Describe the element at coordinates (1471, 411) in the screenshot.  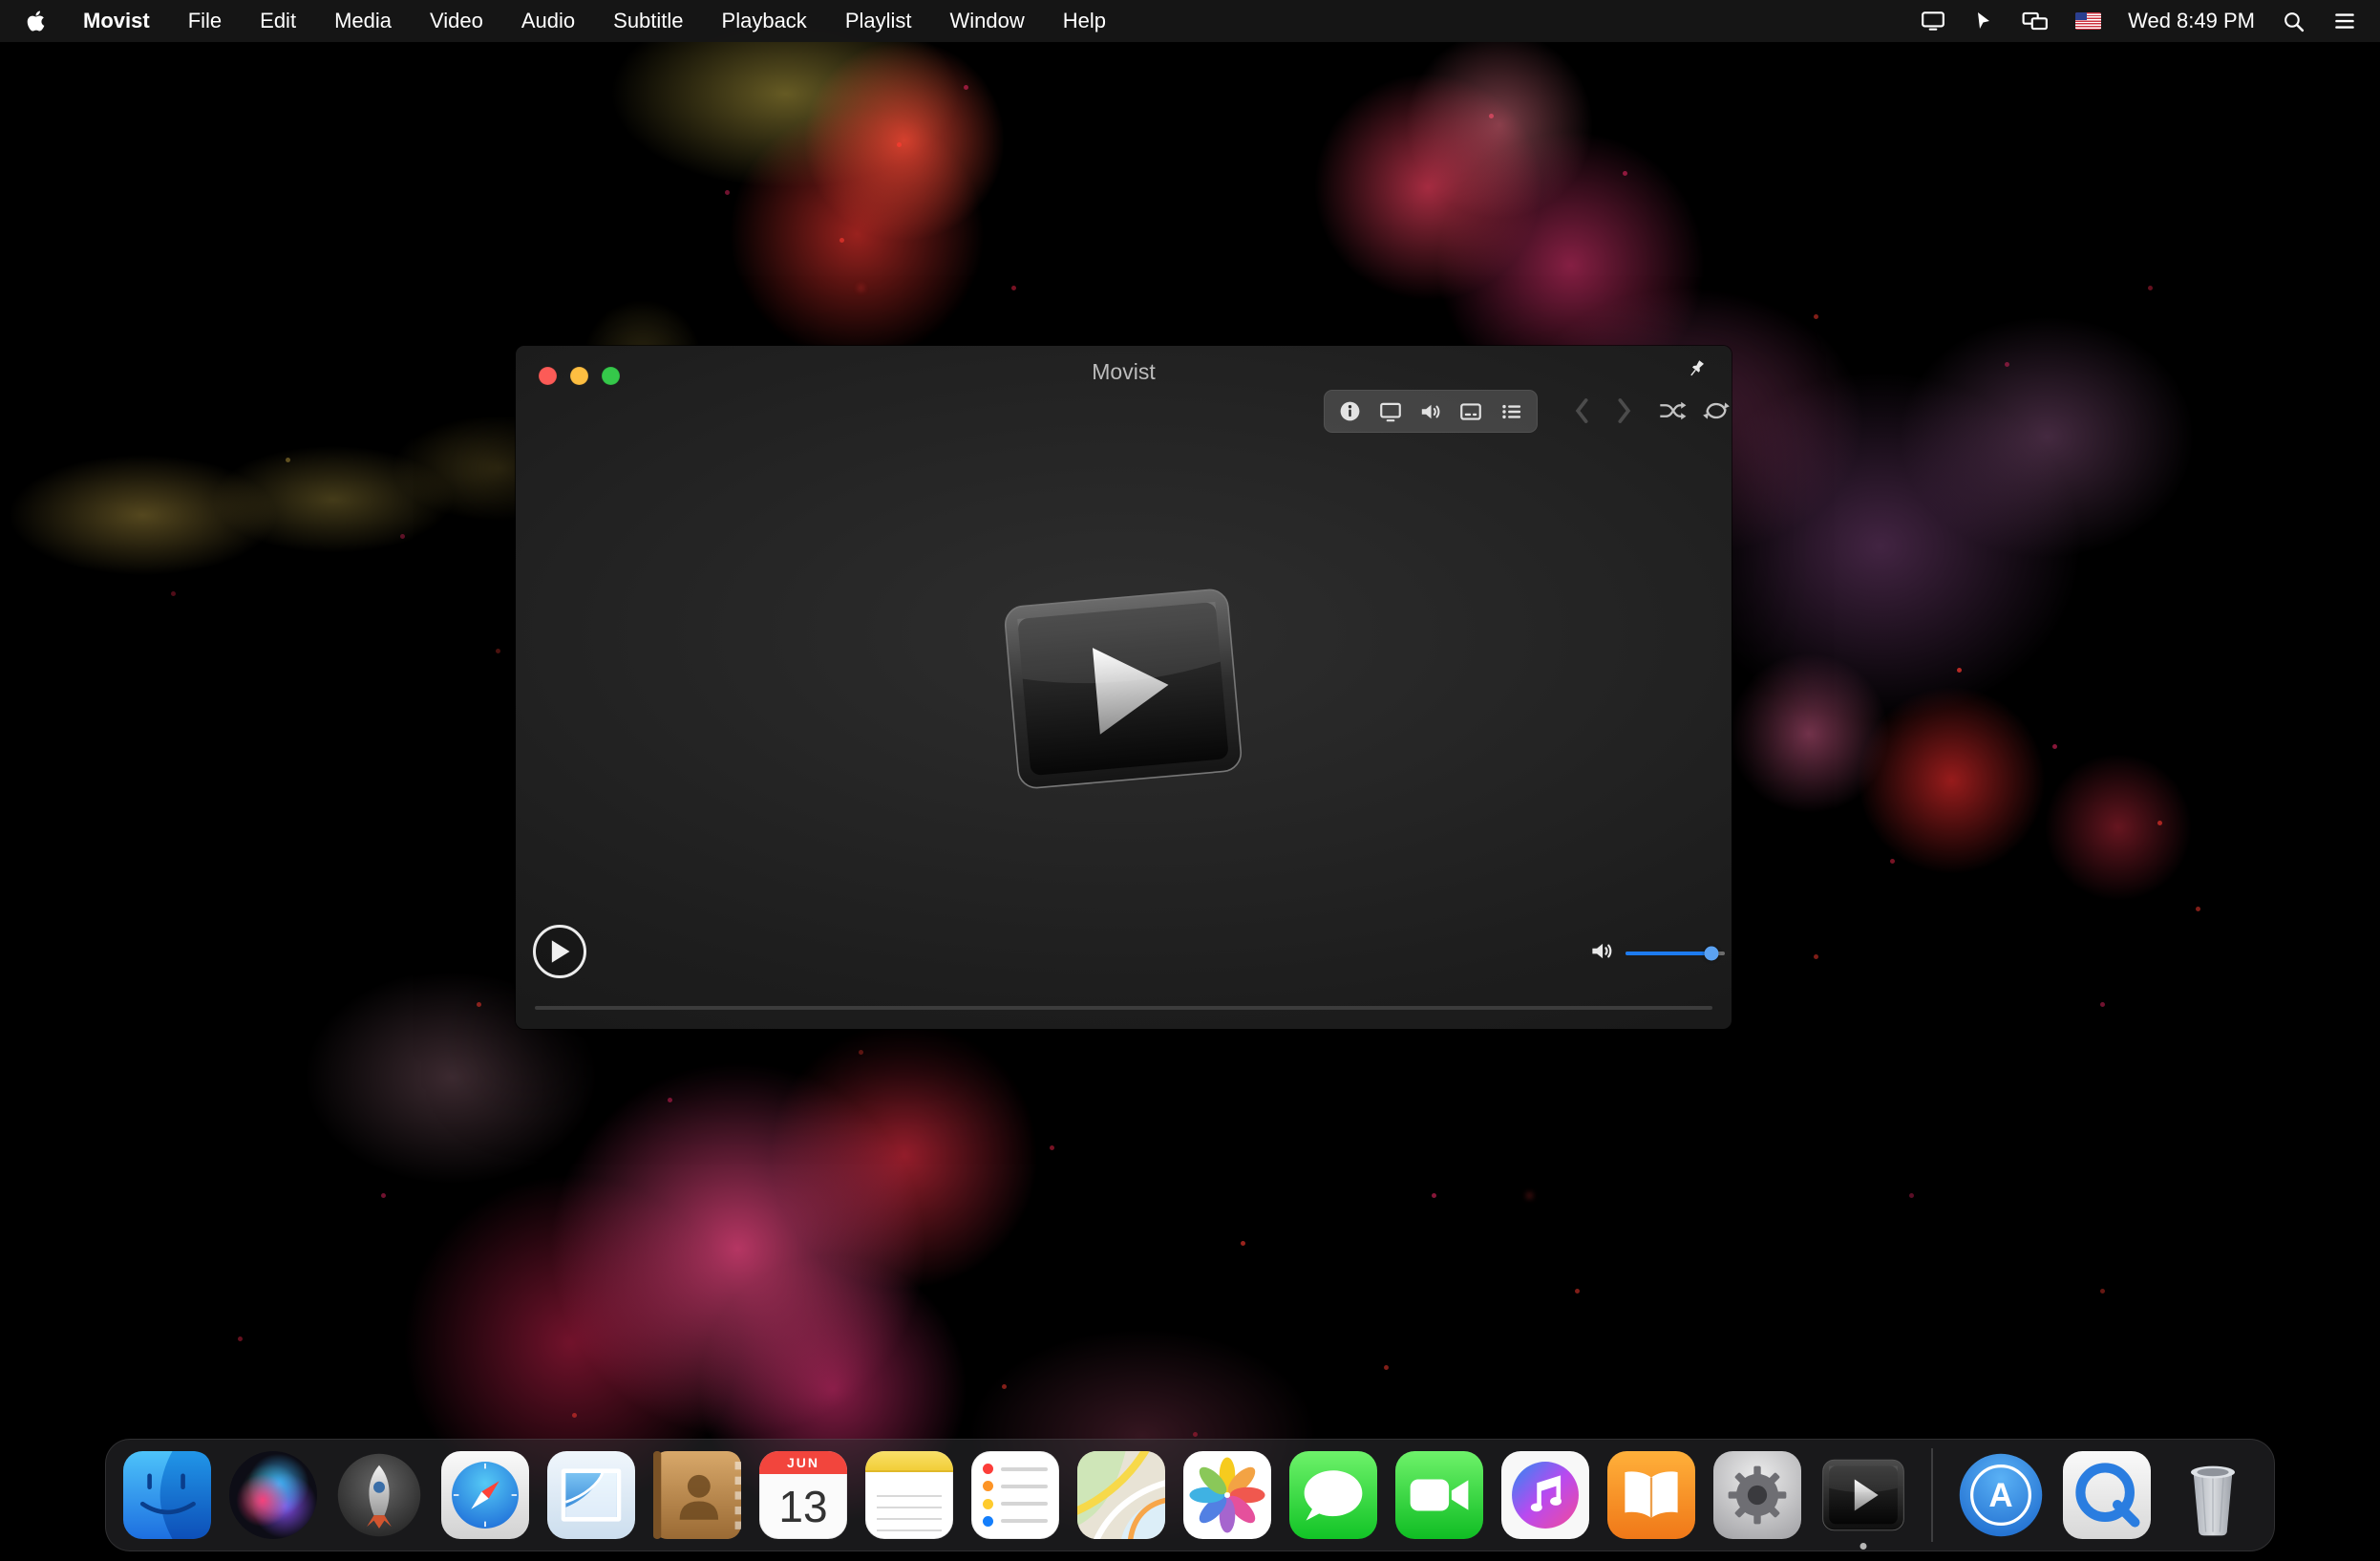
I see `subtitles-icon` at that location.